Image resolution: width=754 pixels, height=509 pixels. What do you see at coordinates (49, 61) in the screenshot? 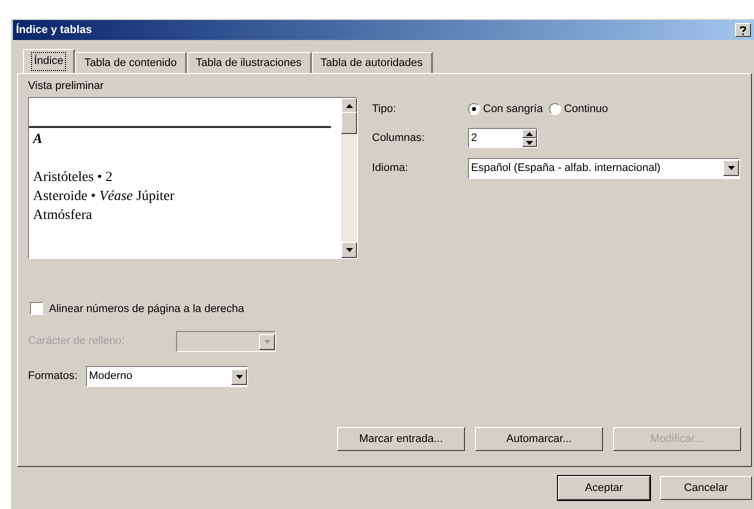
I see `tab: Índice` at bounding box center [49, 61].